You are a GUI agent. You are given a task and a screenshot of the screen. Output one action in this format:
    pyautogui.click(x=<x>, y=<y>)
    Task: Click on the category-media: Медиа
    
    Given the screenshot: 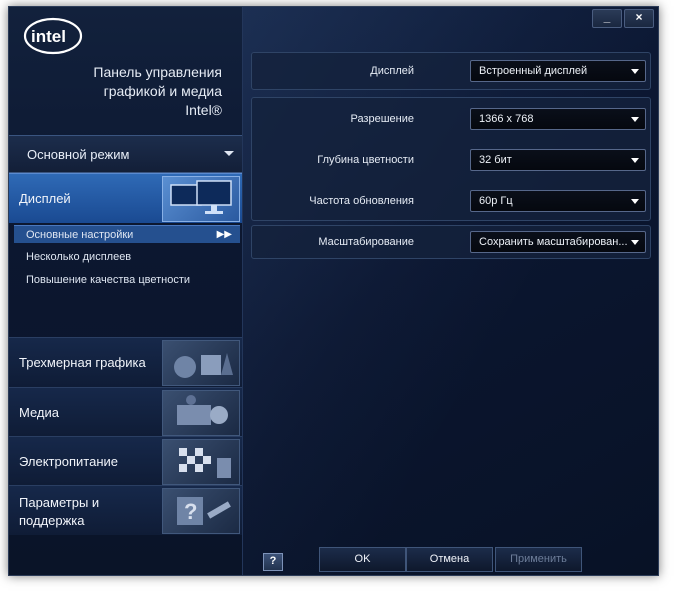 What is the action you would take?
    pyautogui.click(x=125, y=411)
    